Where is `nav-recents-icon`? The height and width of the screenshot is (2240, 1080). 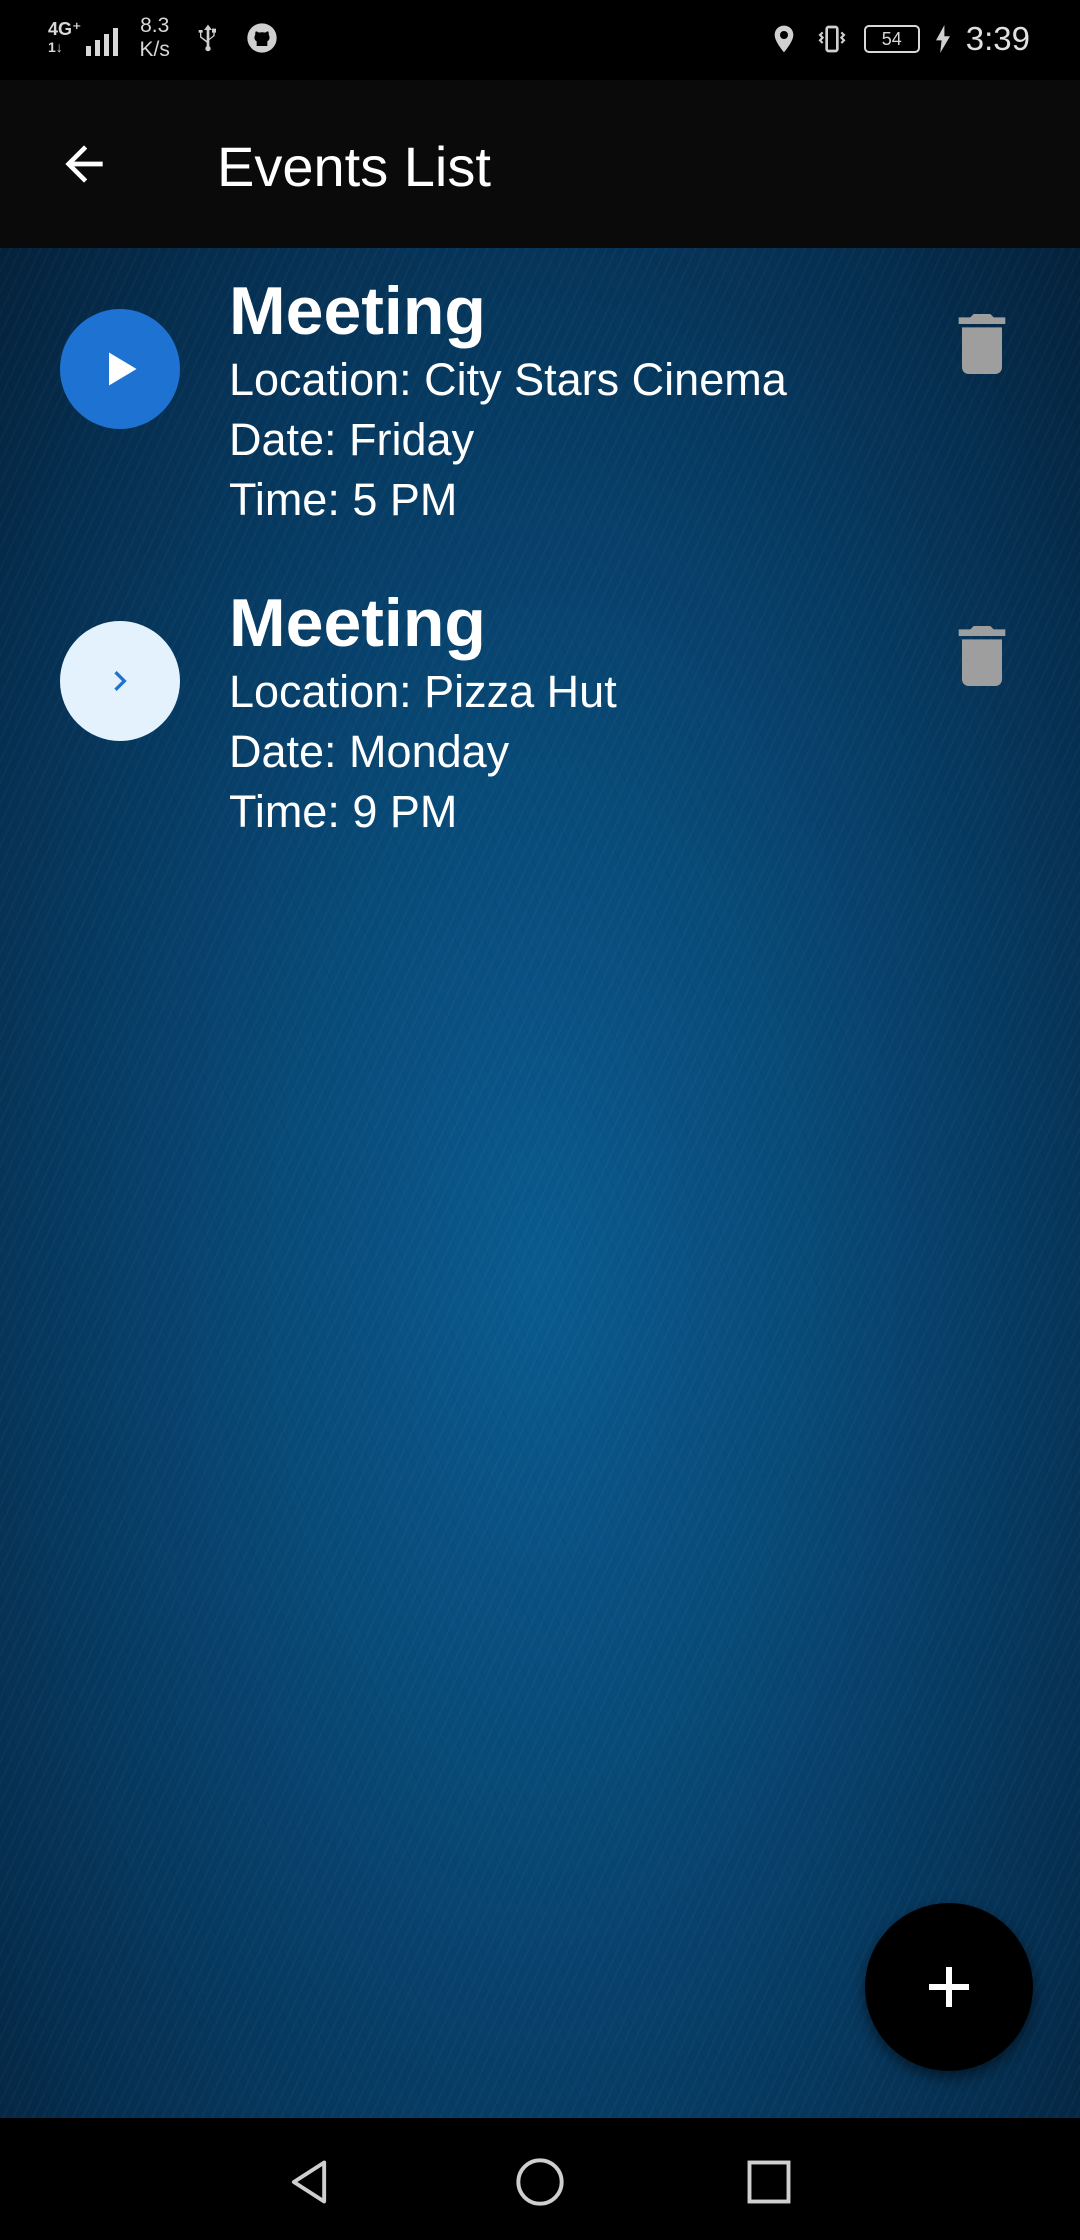
nav-recents-icon is located at coordinates (769, 2182).